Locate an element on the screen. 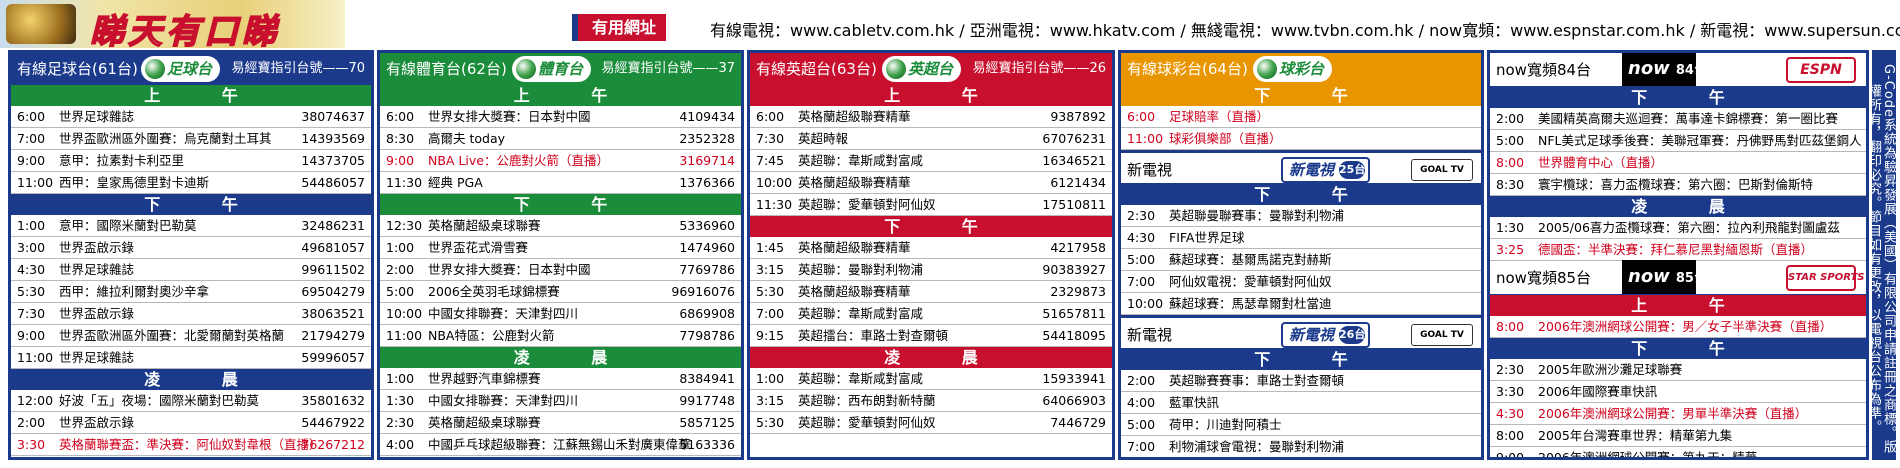 Image resolution: width=1900 pixels, height=468 pixels. program-title: 中國女排聯賽：天津對四川 is located at coordinates (503, 400).